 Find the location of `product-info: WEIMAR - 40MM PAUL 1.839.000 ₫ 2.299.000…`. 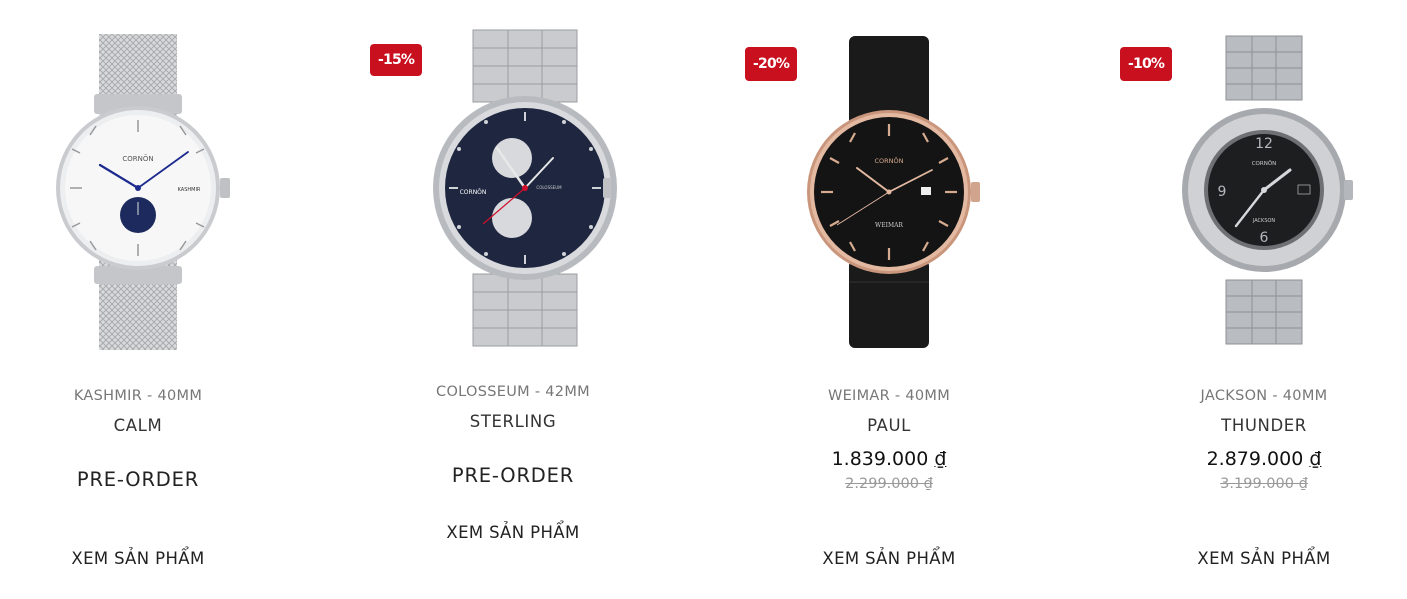

product-info: WEIMAR - 40MM PAUL 1.839.000 ₫ 2.299.000… is located at coordinates (889, 478).